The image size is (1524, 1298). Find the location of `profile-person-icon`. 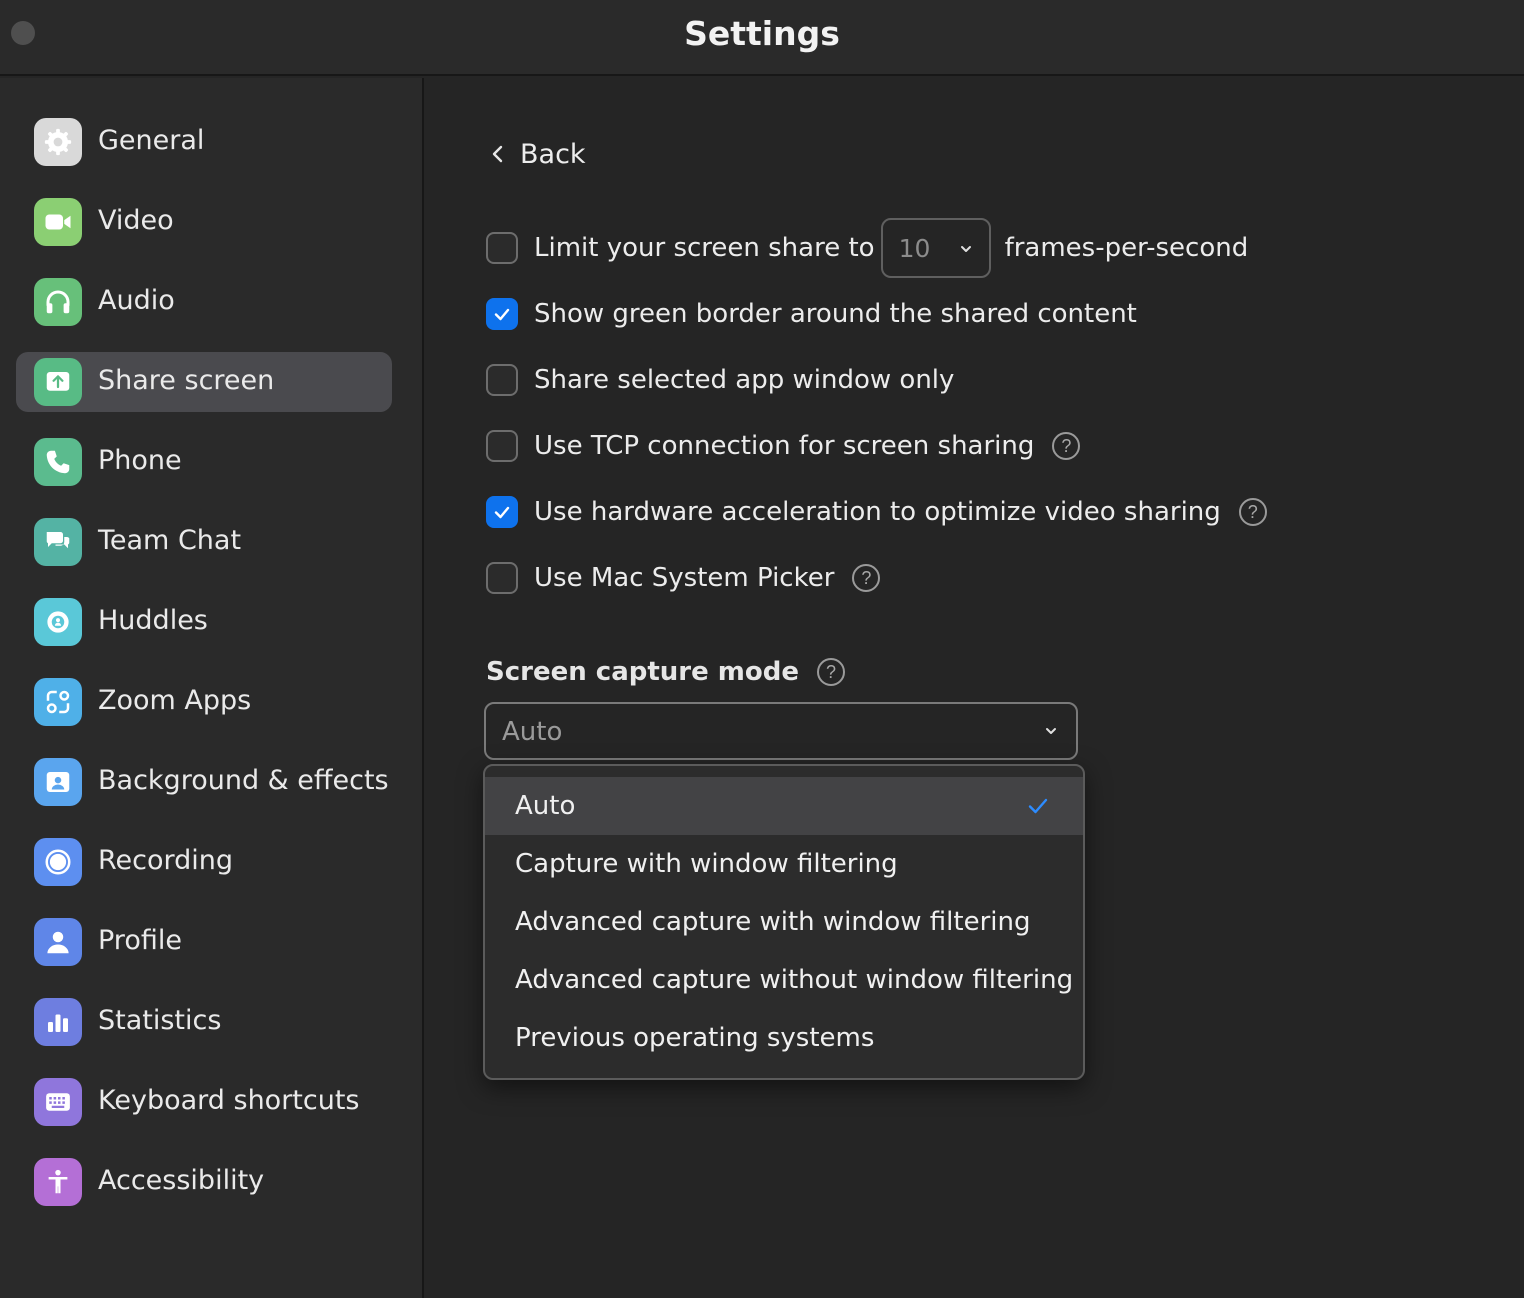

profile-person-icon is located at coordinates (58, 942).